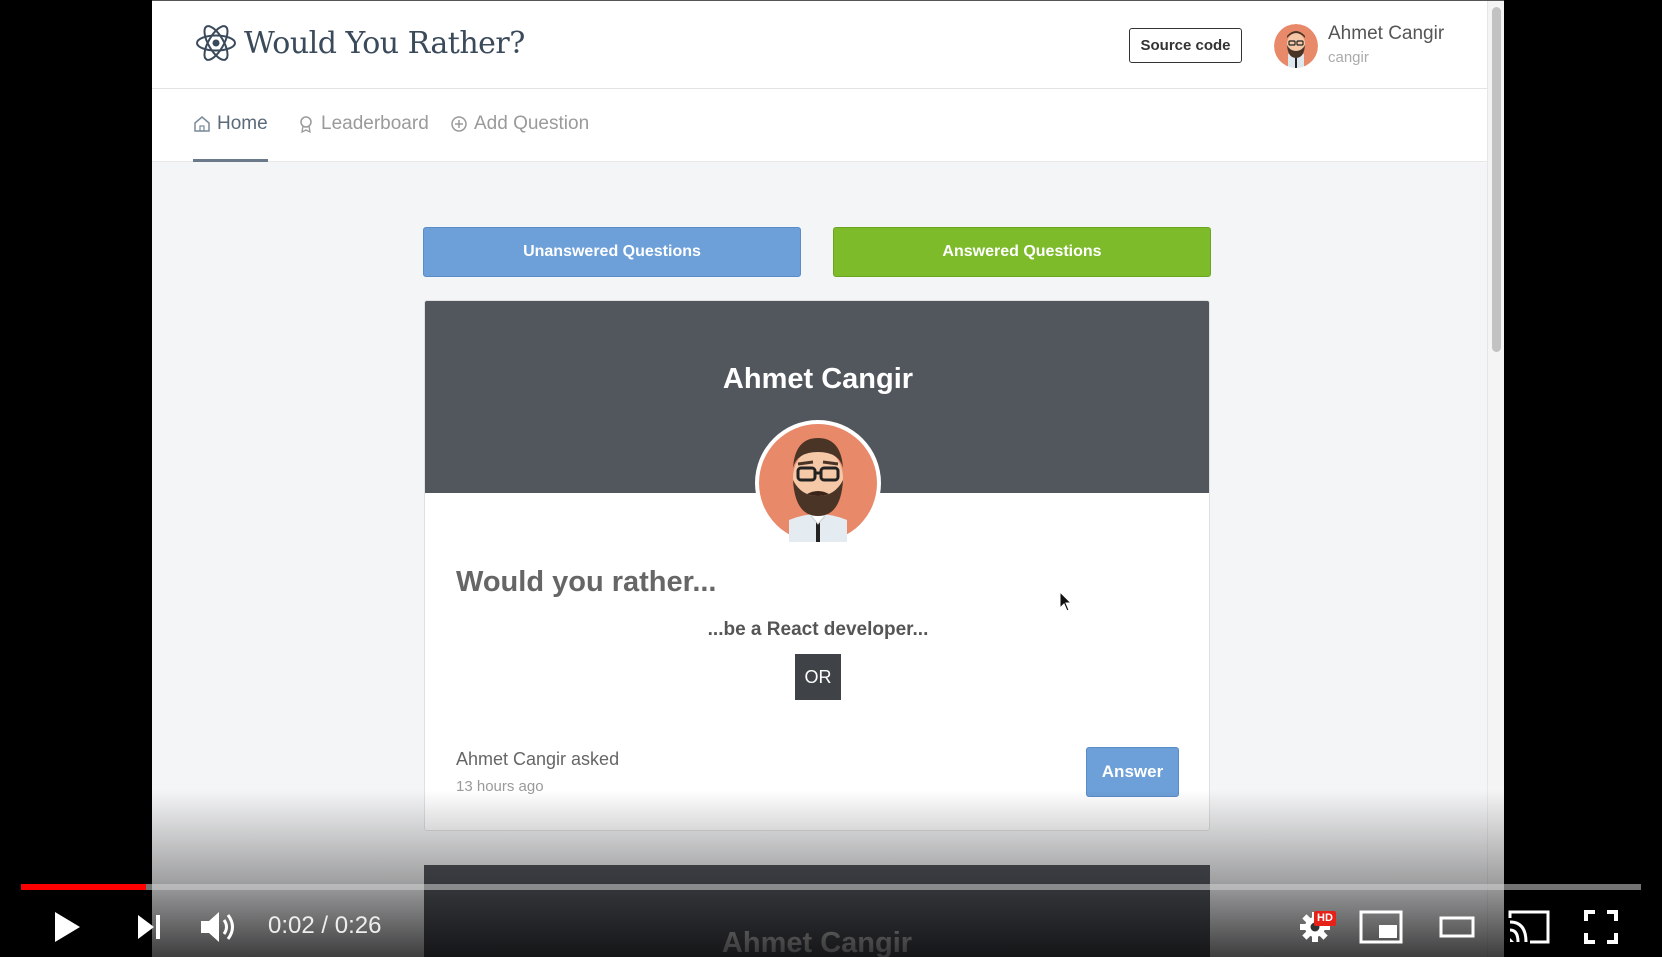  I want to click on nav-item-add-question: Add Question, so click(519, 124).